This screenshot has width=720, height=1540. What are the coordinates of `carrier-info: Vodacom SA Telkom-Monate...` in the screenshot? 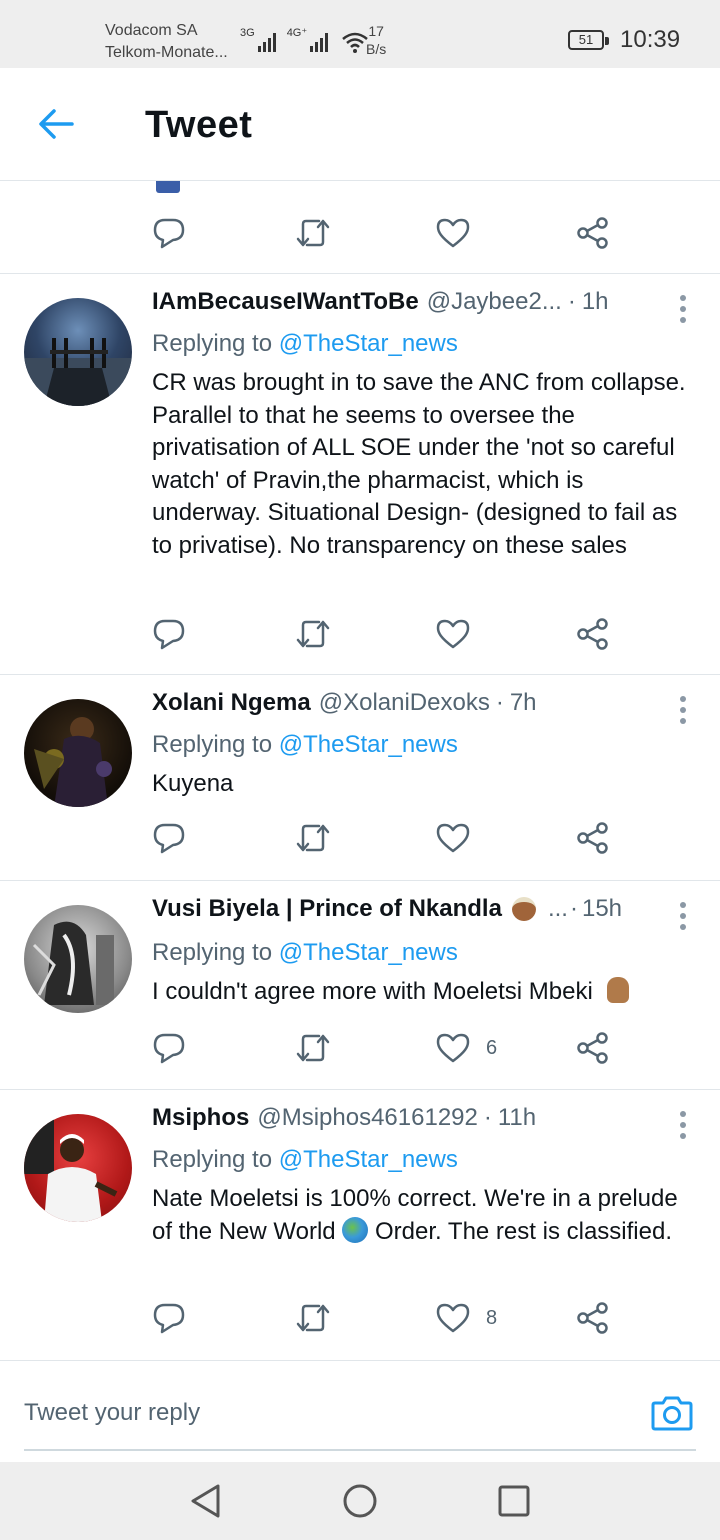 It's located at (166, 42).